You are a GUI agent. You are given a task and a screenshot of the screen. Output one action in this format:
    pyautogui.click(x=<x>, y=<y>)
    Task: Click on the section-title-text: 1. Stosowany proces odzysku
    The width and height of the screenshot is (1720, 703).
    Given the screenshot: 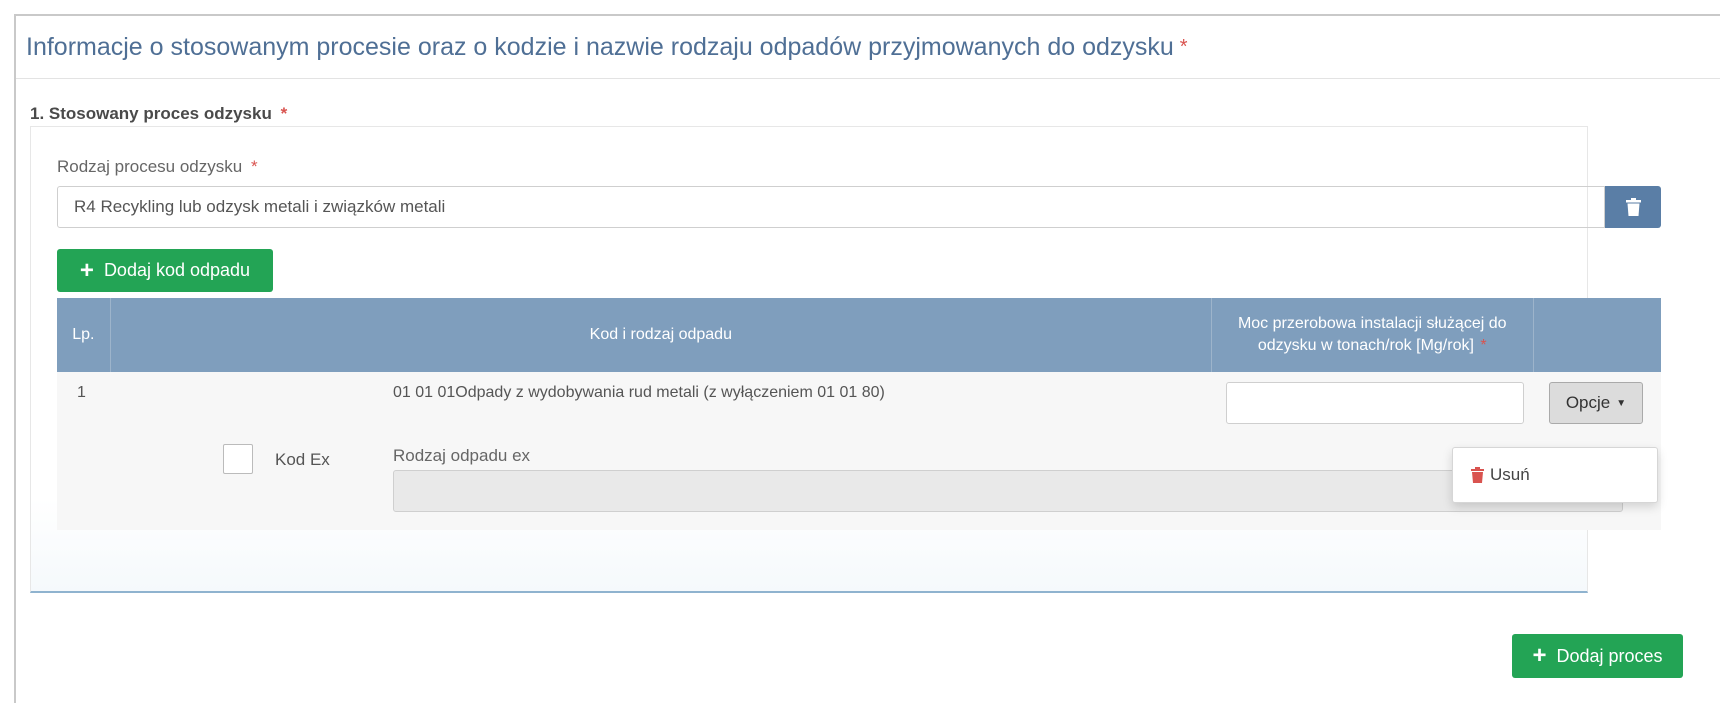 What is the action you would take?
    pyautogui.click(x=151, y=113)
    